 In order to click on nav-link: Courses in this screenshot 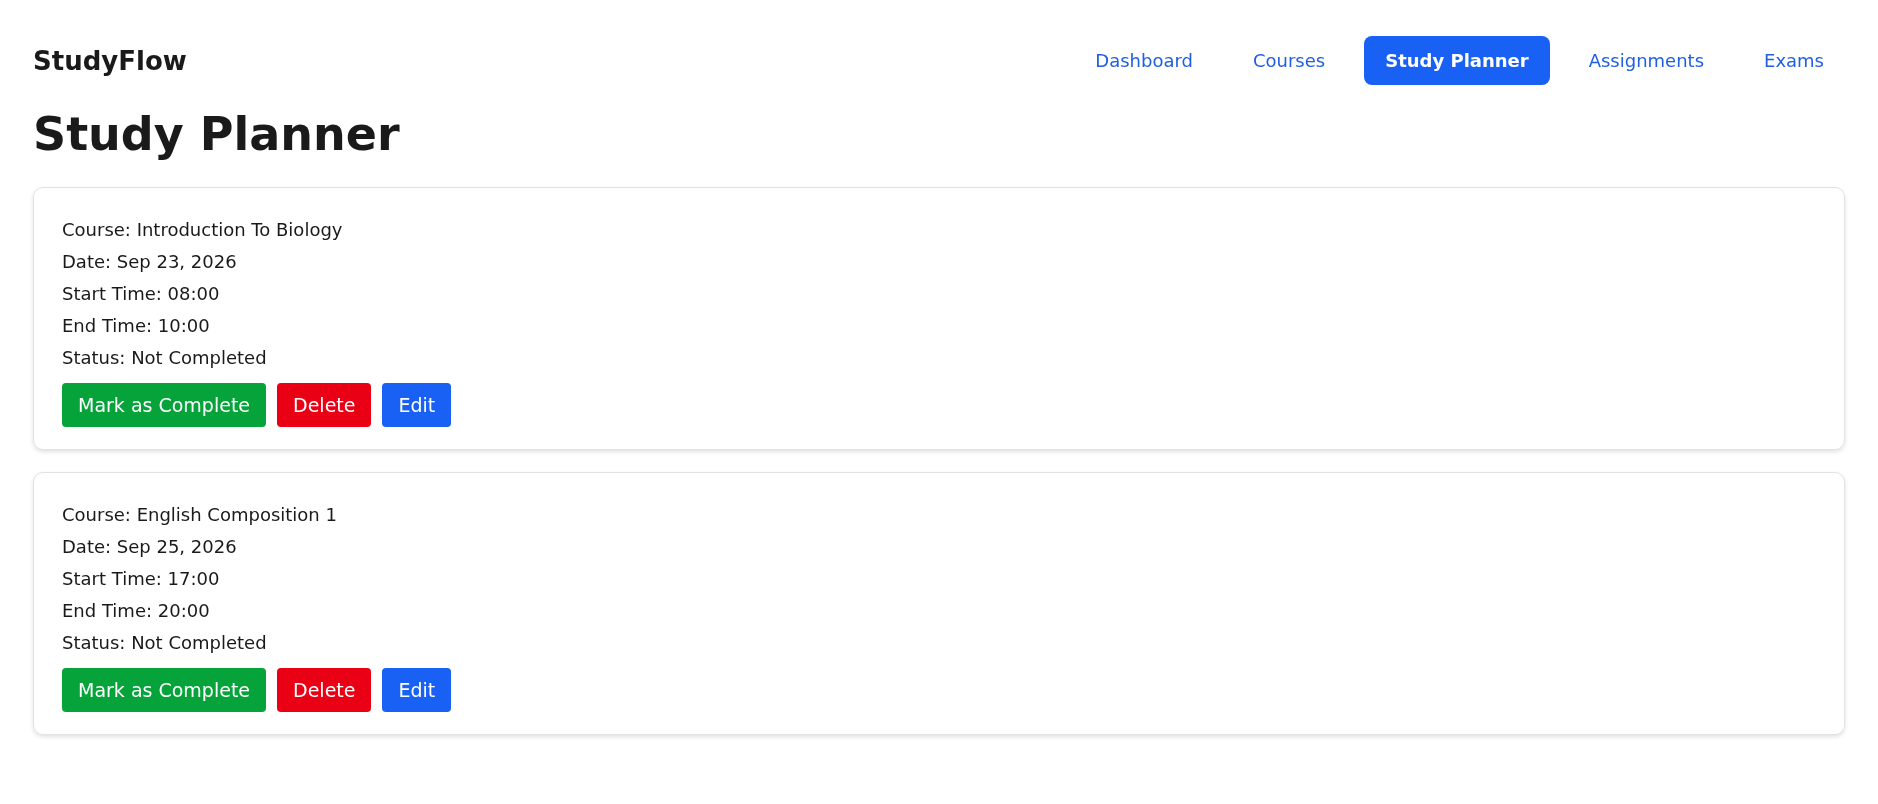, I will do `click(1289, 60)`.